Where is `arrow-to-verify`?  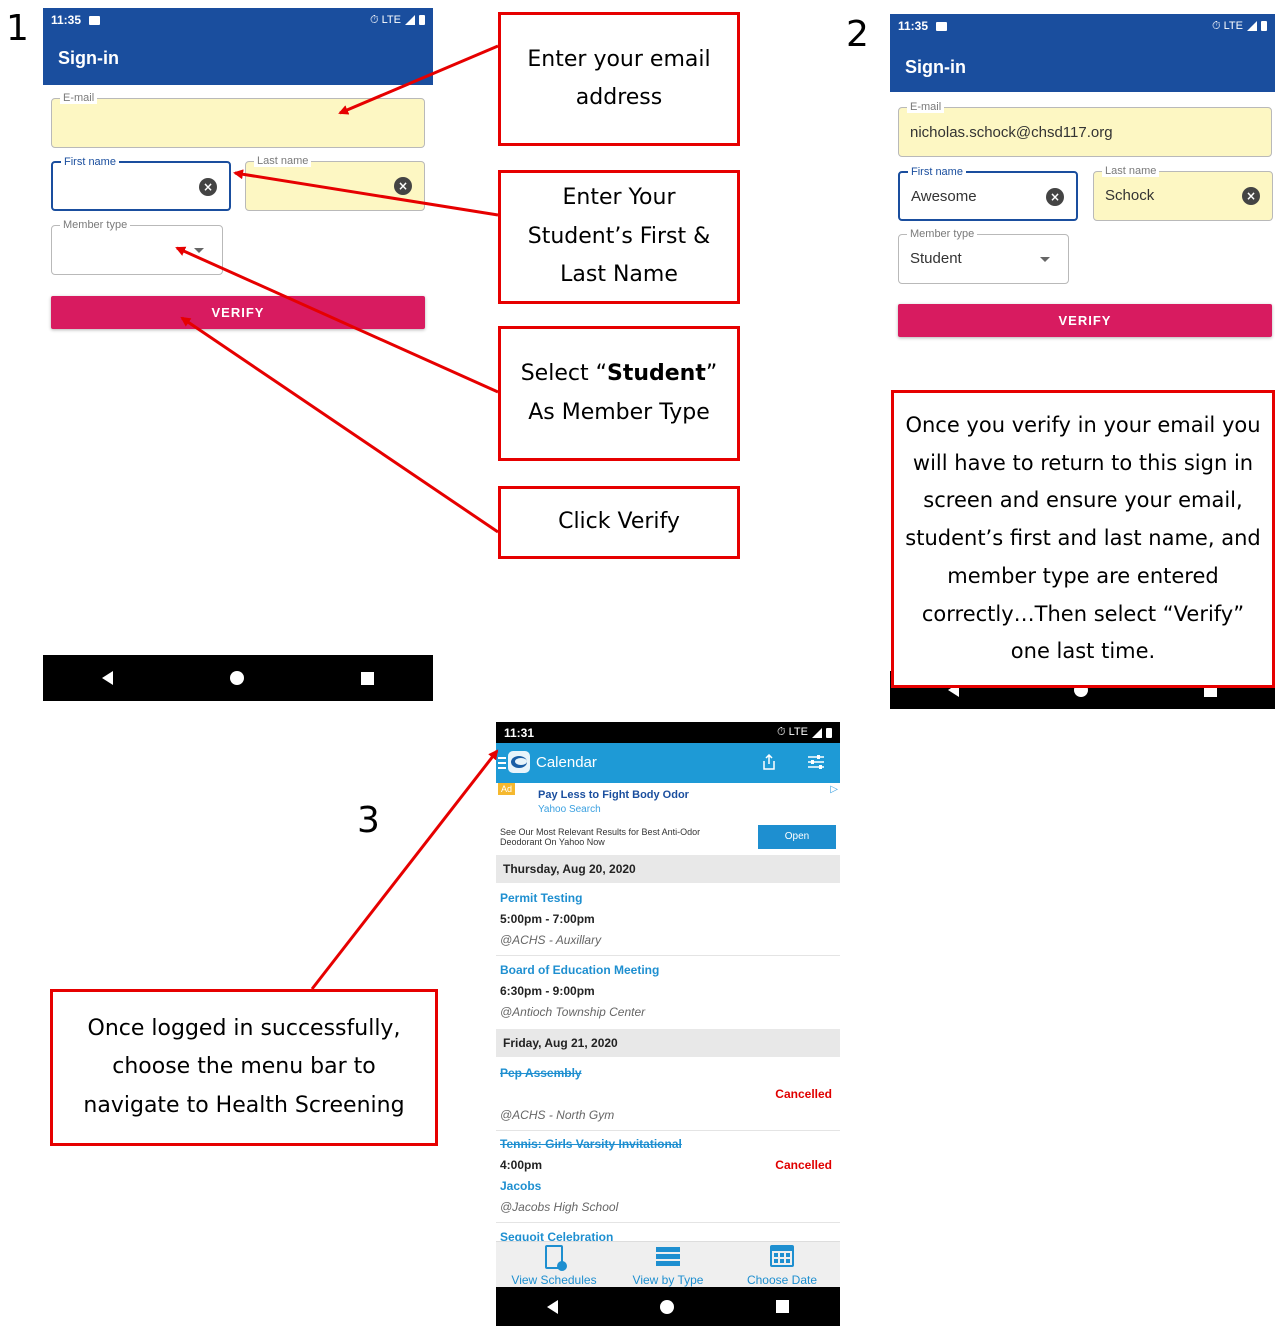 arrow-to-verify is located at coordinates (339, 425).